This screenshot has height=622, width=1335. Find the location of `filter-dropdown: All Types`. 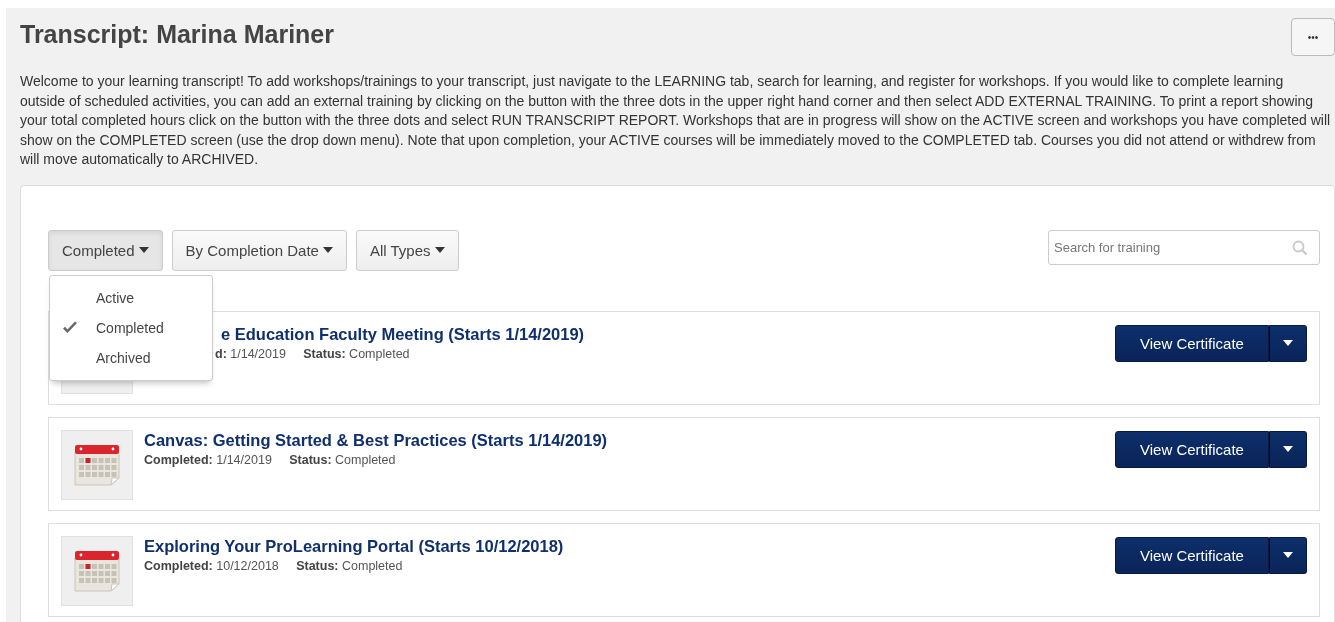

filter-dropdown: All Types is located at coordinates (407, 250).